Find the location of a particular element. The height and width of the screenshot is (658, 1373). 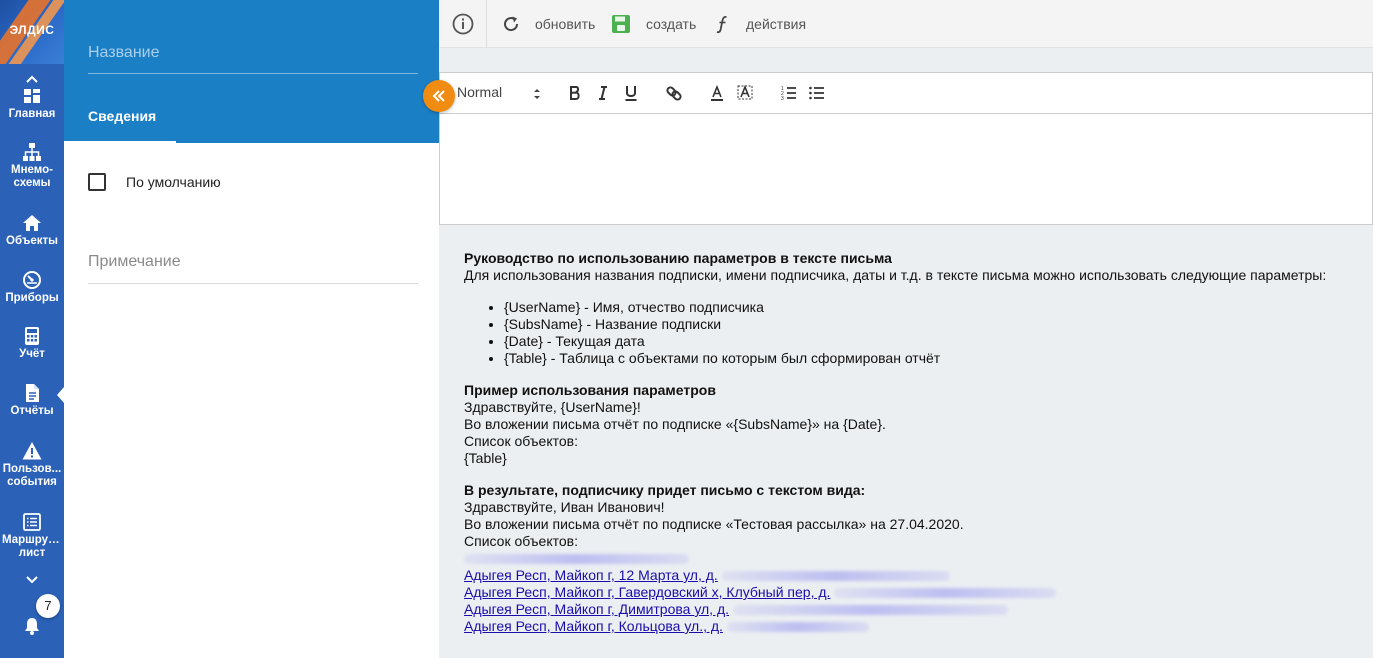

nav-item-home: Главная is located at coordinates (32, 103).